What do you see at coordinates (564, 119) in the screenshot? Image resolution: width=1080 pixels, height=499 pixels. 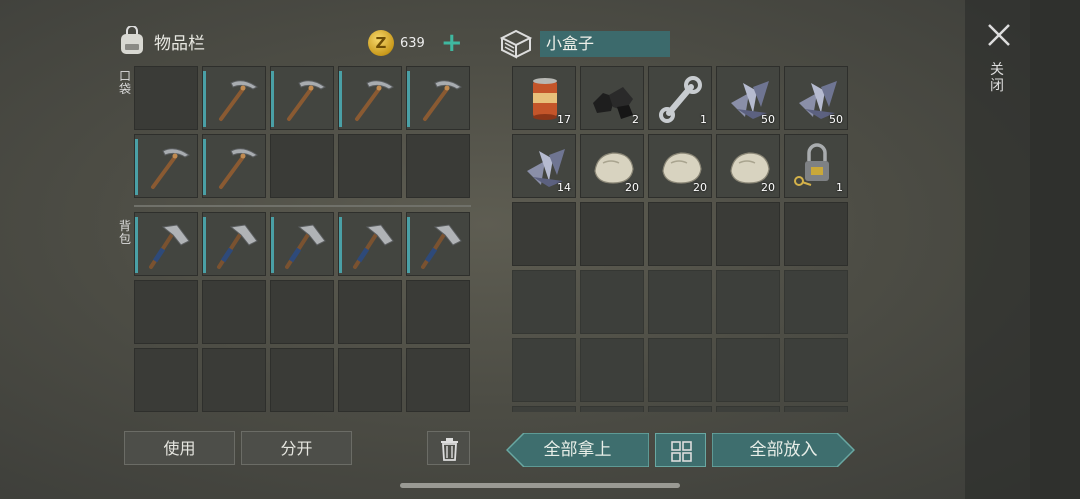 I see `item-count: 17` at bounding box center [564, 119].